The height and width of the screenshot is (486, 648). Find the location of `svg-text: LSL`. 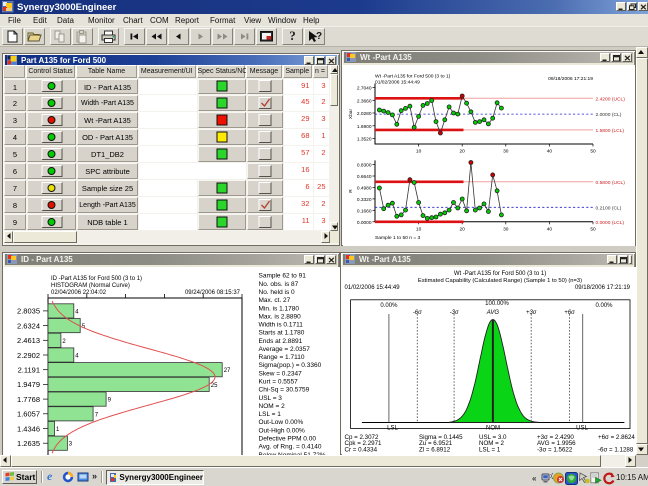

svg-text: LSL is located at coordinates (392, 429).